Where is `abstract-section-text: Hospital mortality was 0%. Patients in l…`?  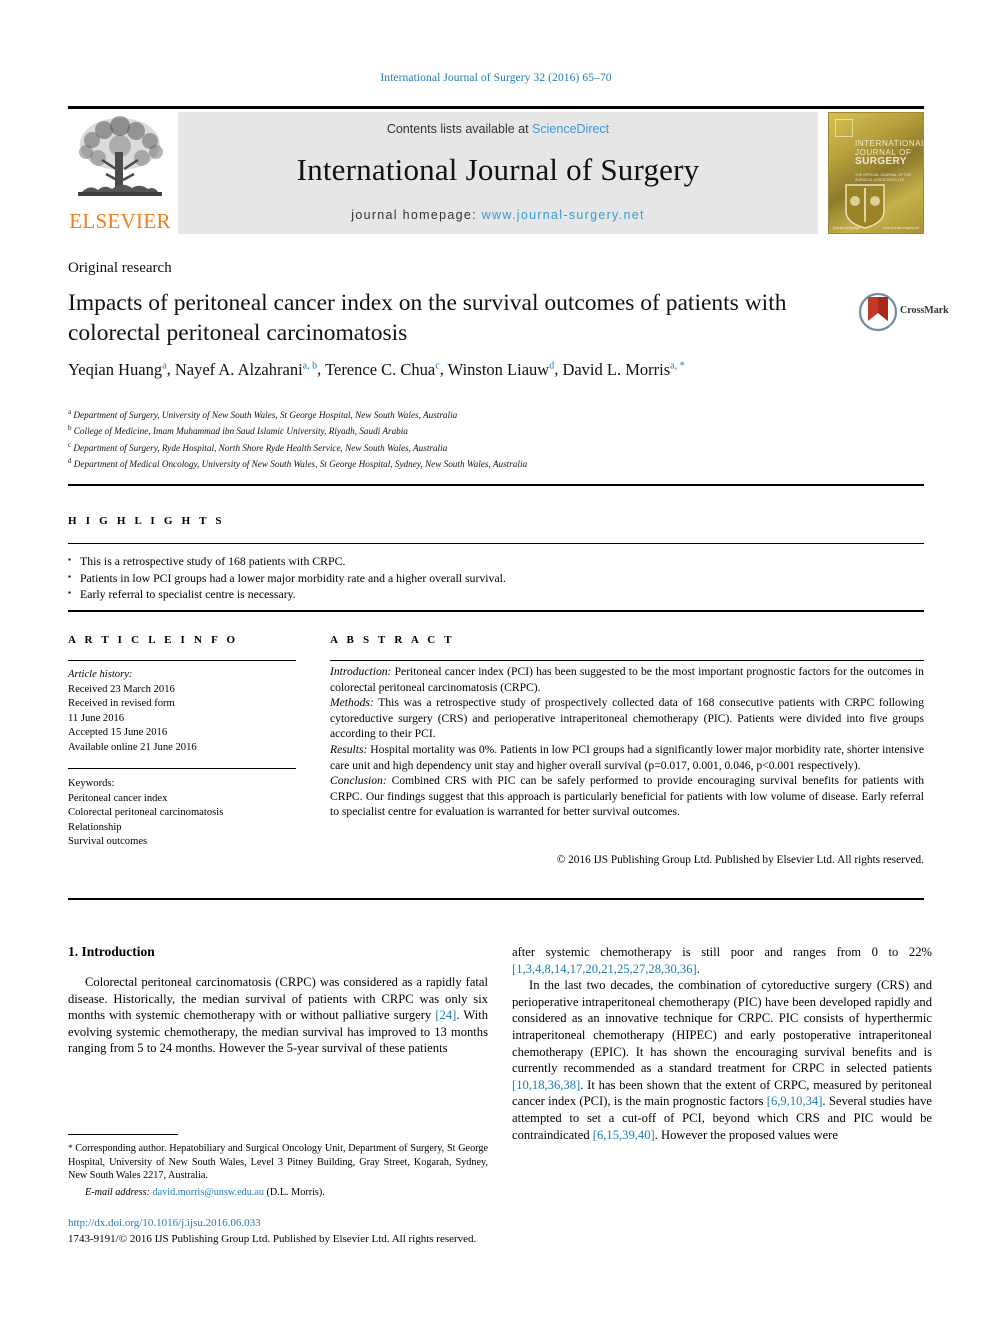
abstract-section-text: Hospital mortality was 0%. Patients in l… is located at coordinates (627, 757).